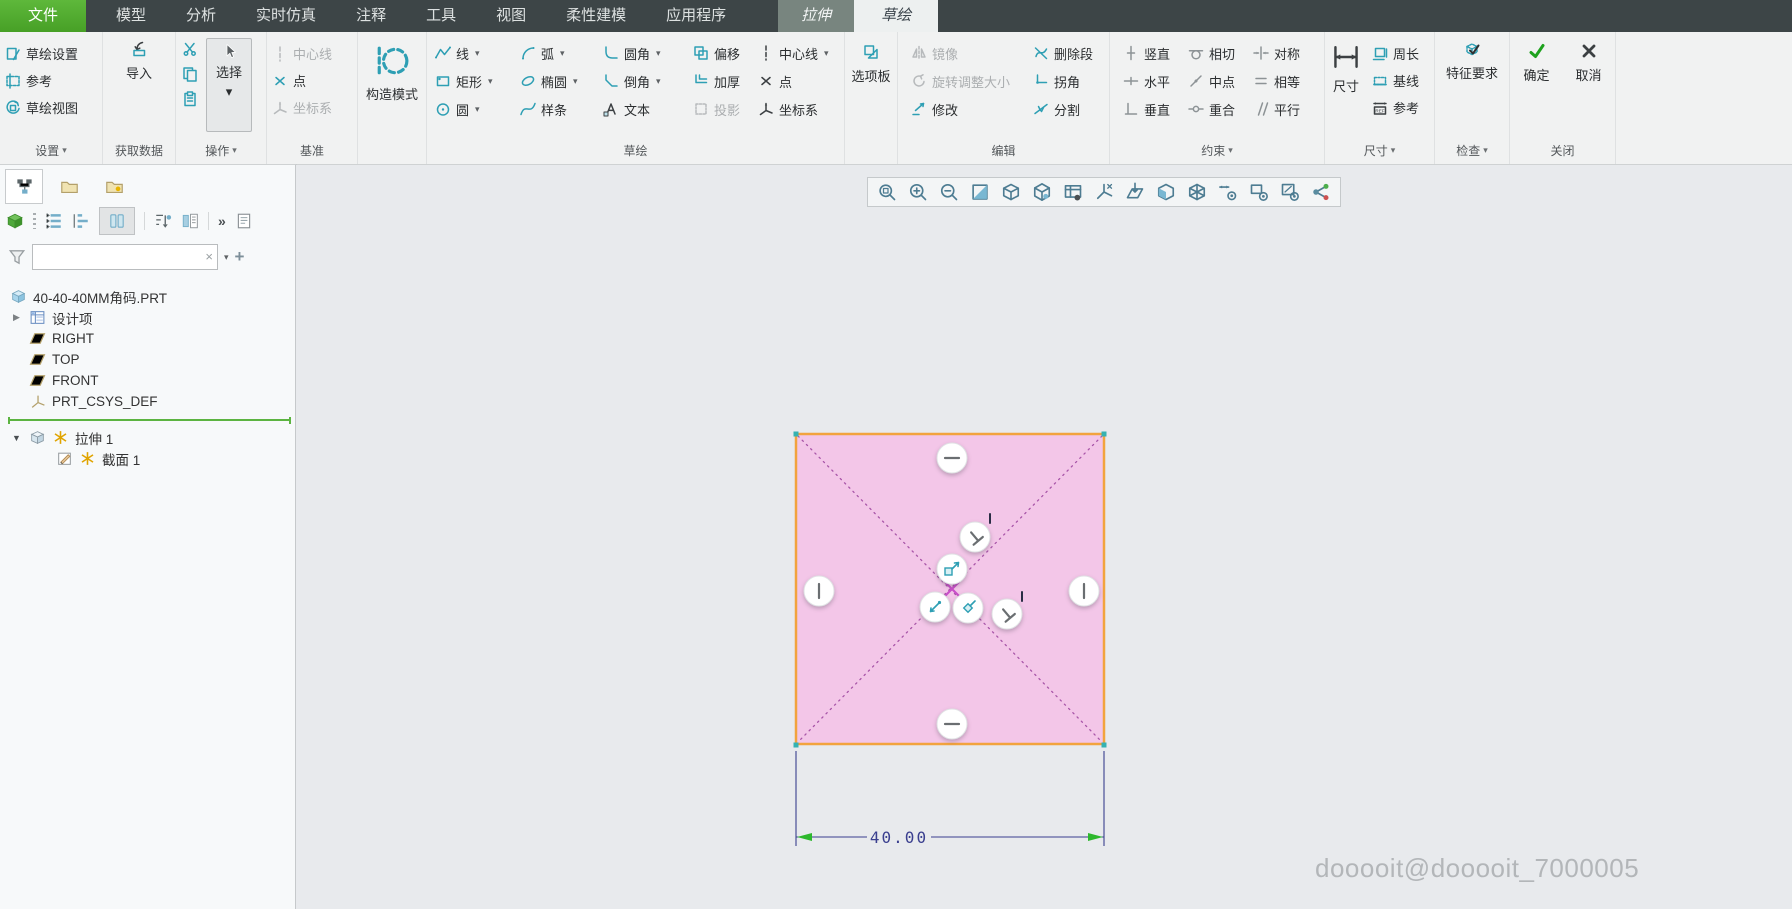 This screenshot has width=1792, height=909. Describe the element at coordinates (720, 81) in the screenshot. I see `thicken-button: 加厚` at that location.